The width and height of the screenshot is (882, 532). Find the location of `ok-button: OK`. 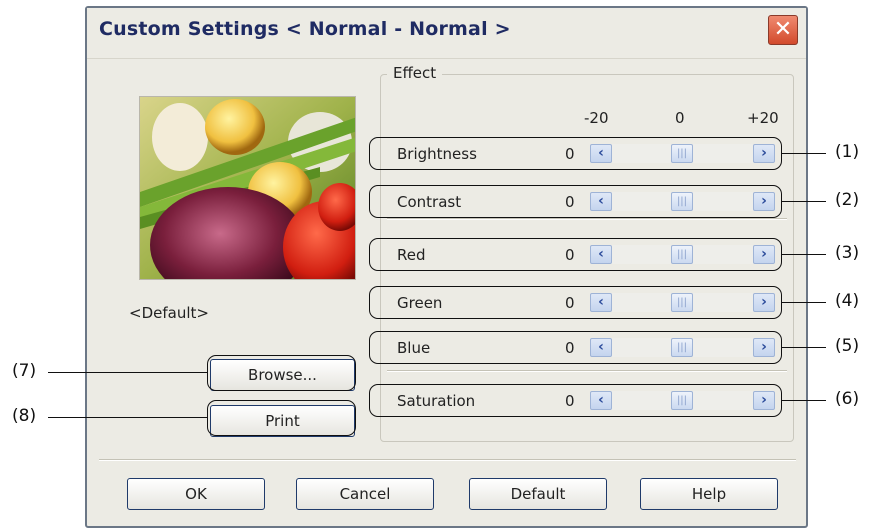

ok-button: OK is located at coordinates (196, 494).